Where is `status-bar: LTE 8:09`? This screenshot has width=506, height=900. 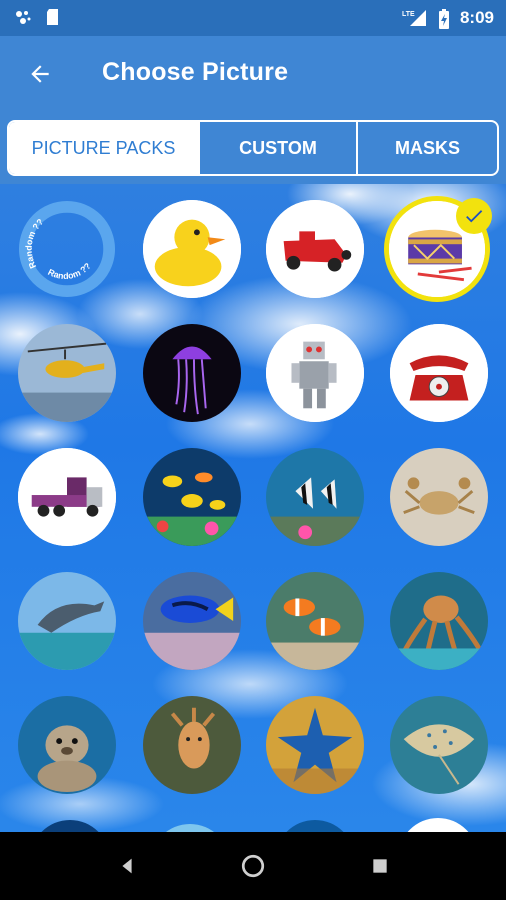
status-bar: LTE 8:09 is located at coordinates (253, 18).